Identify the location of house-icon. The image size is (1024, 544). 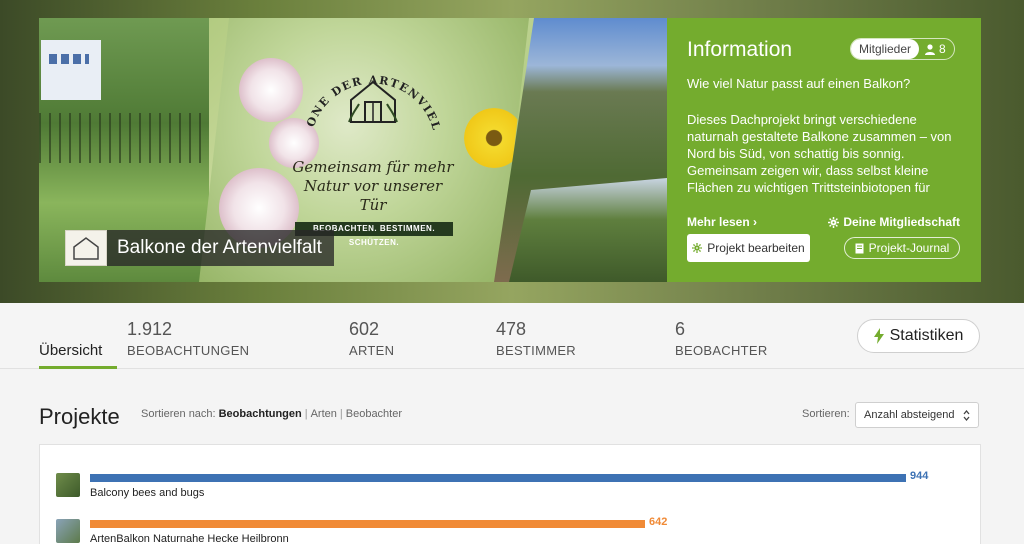
(373, 101).